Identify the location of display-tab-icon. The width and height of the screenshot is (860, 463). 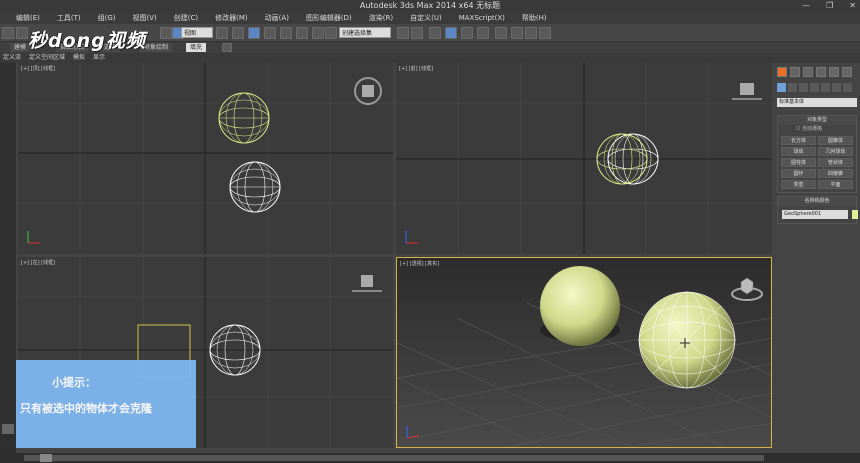
(834, 72).